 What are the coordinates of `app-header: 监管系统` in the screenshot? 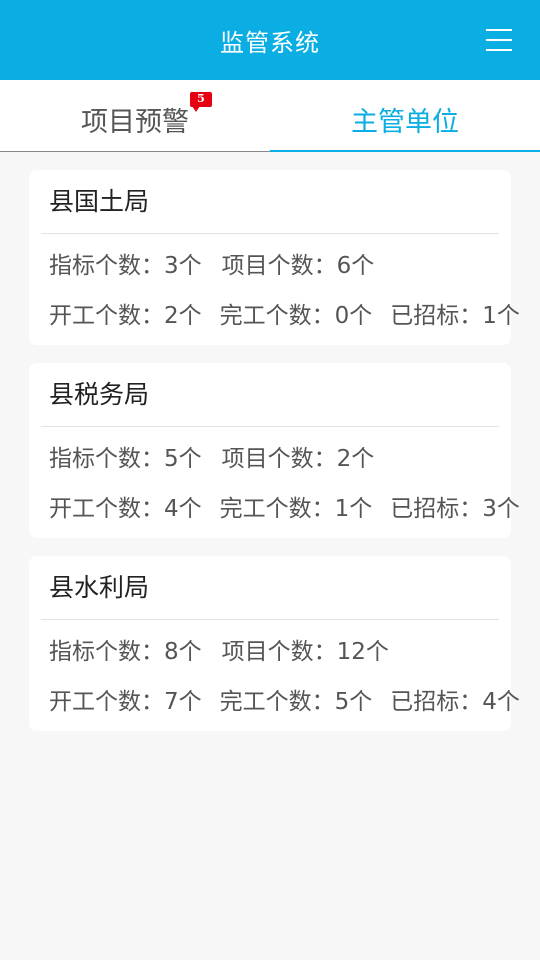 It's located at (270, 40).